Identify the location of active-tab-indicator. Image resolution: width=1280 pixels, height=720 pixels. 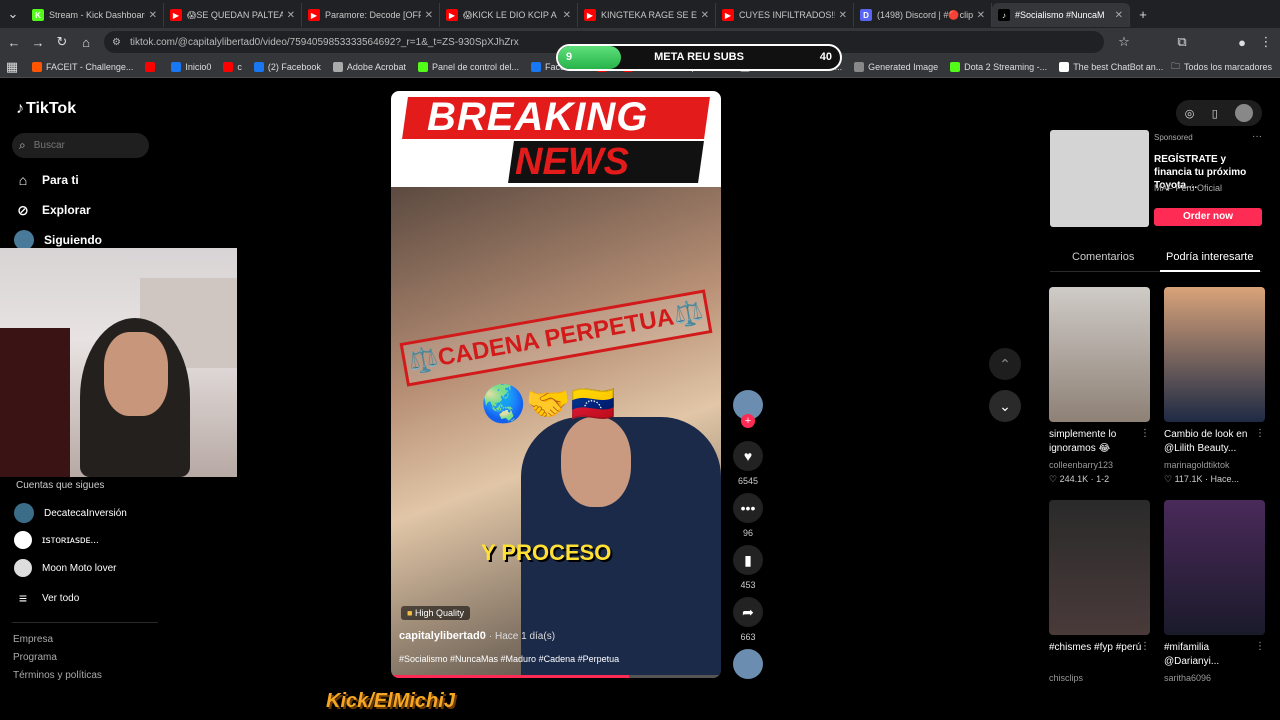
(1210, 271).